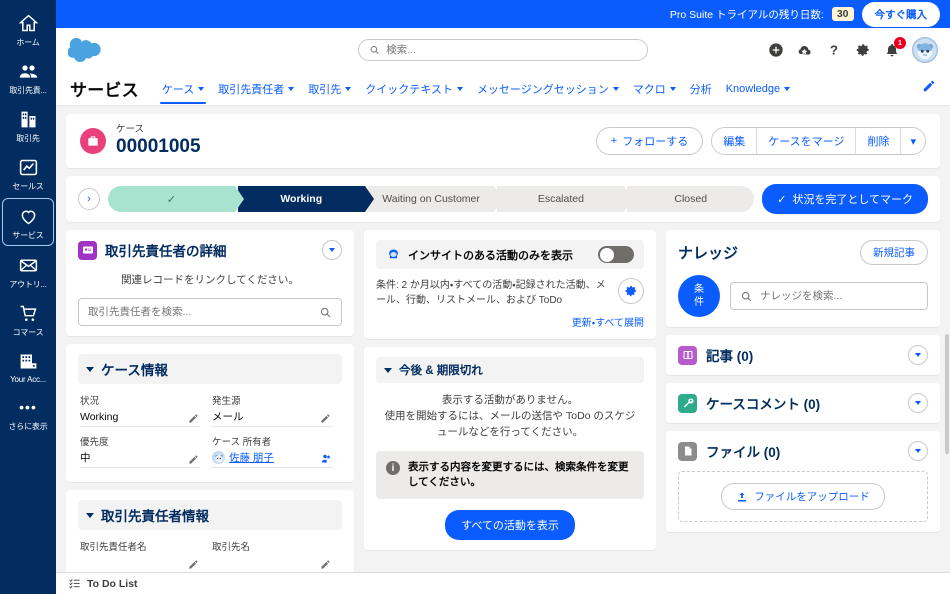  I want to click on sidebar-item-commerce: コマース, so click(28, 319).